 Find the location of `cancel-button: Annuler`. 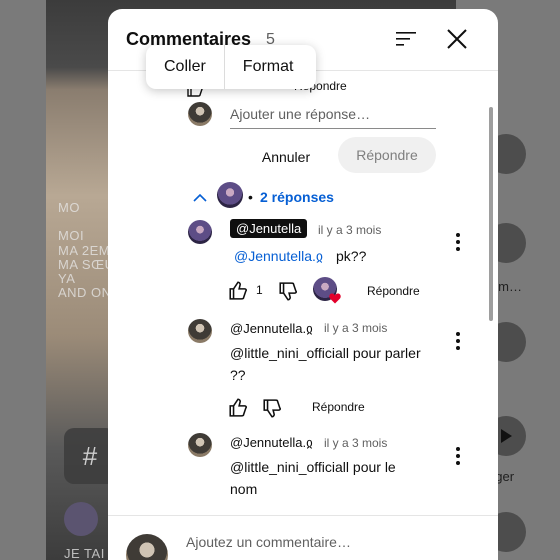

cancel-button: Annuler is located at coordinates (286, 157).